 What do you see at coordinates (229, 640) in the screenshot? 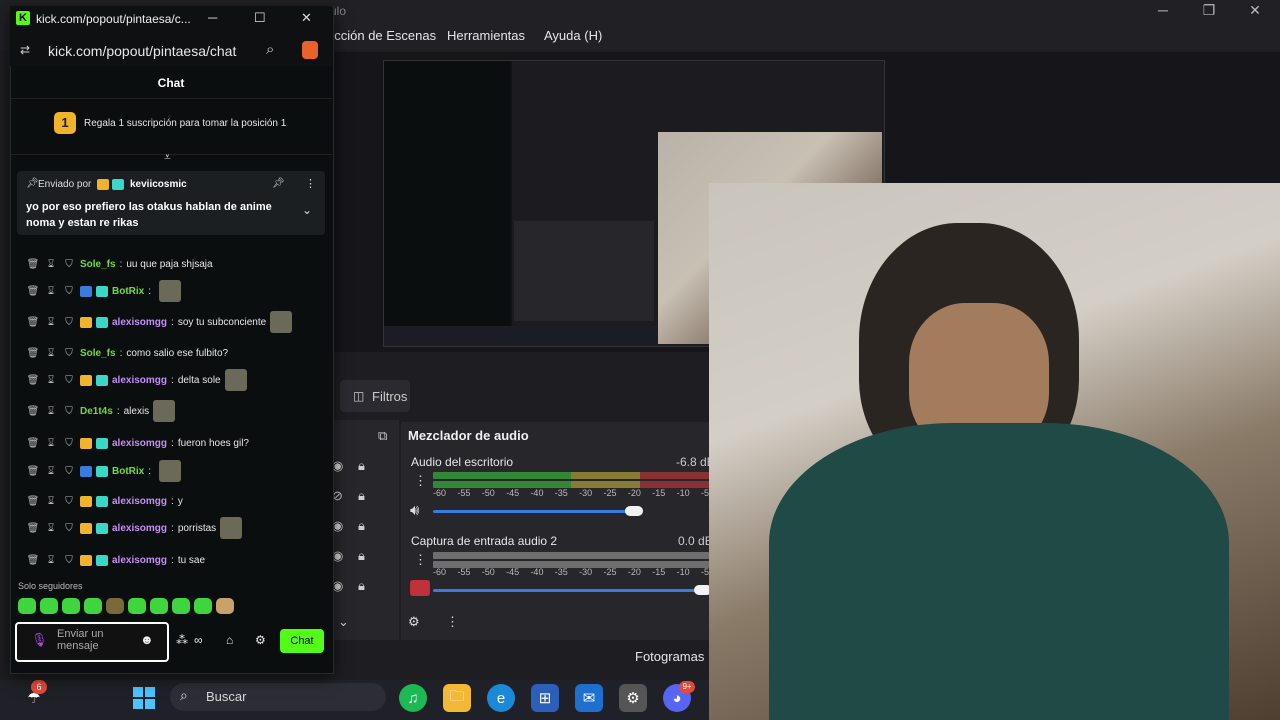
I see `store-icon: ⌂` at bounding box center [229, 640].